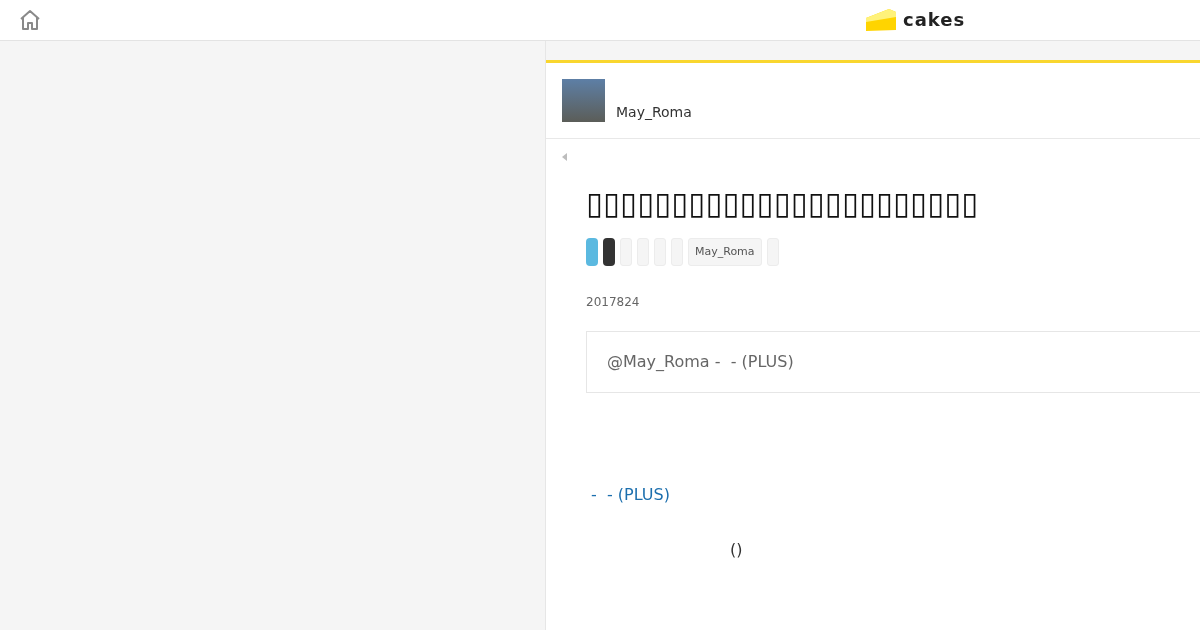 This screenshot has height=630, width=1200. What do you see at coordinates (783, 203) in the screenshot?
I see `article-title: ▯▯▯▯▯▯▯▯▯▯▯▯▯▯▯▯▯▯▯▯▯▯▯` at bounding box center [783, 203].